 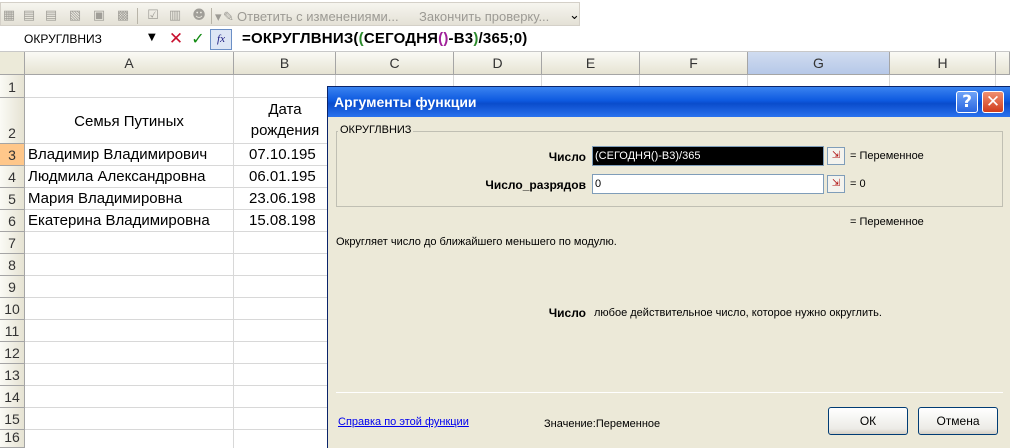 I want to click on row-header-3: 3, so click(x=12, y=155).